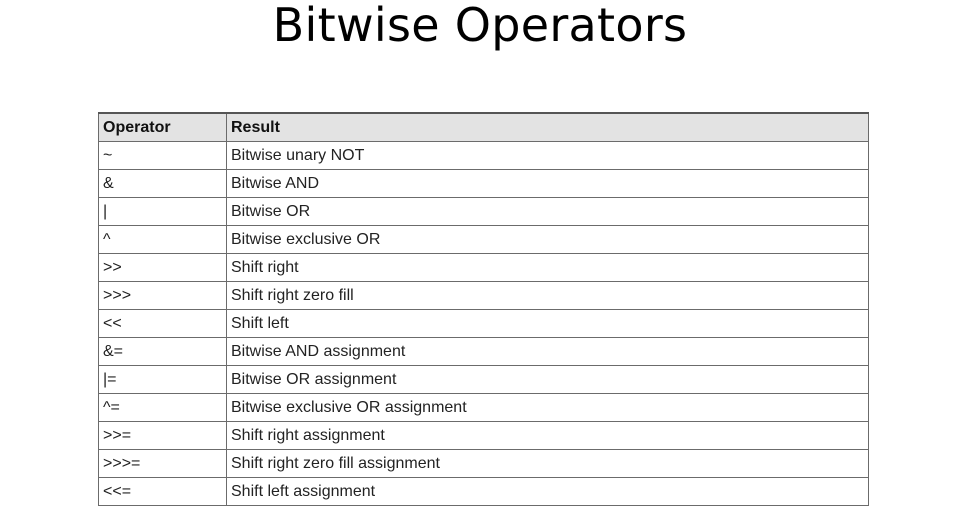  I want to click on operator-cell: >>>, so click(162, 295).